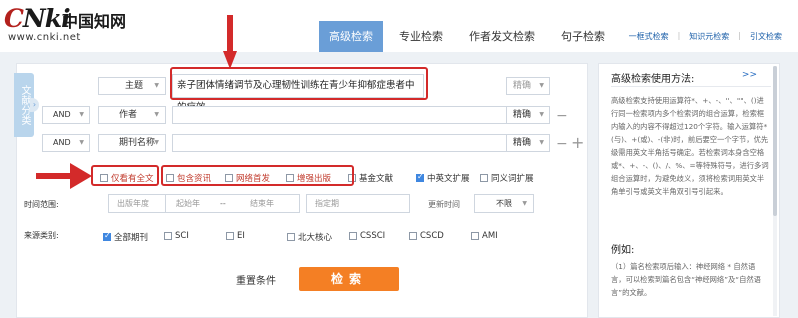 The width and height of the screenshot is (798, 318). I want to click on logo-url: www.cnki.net, so click(44, 37).